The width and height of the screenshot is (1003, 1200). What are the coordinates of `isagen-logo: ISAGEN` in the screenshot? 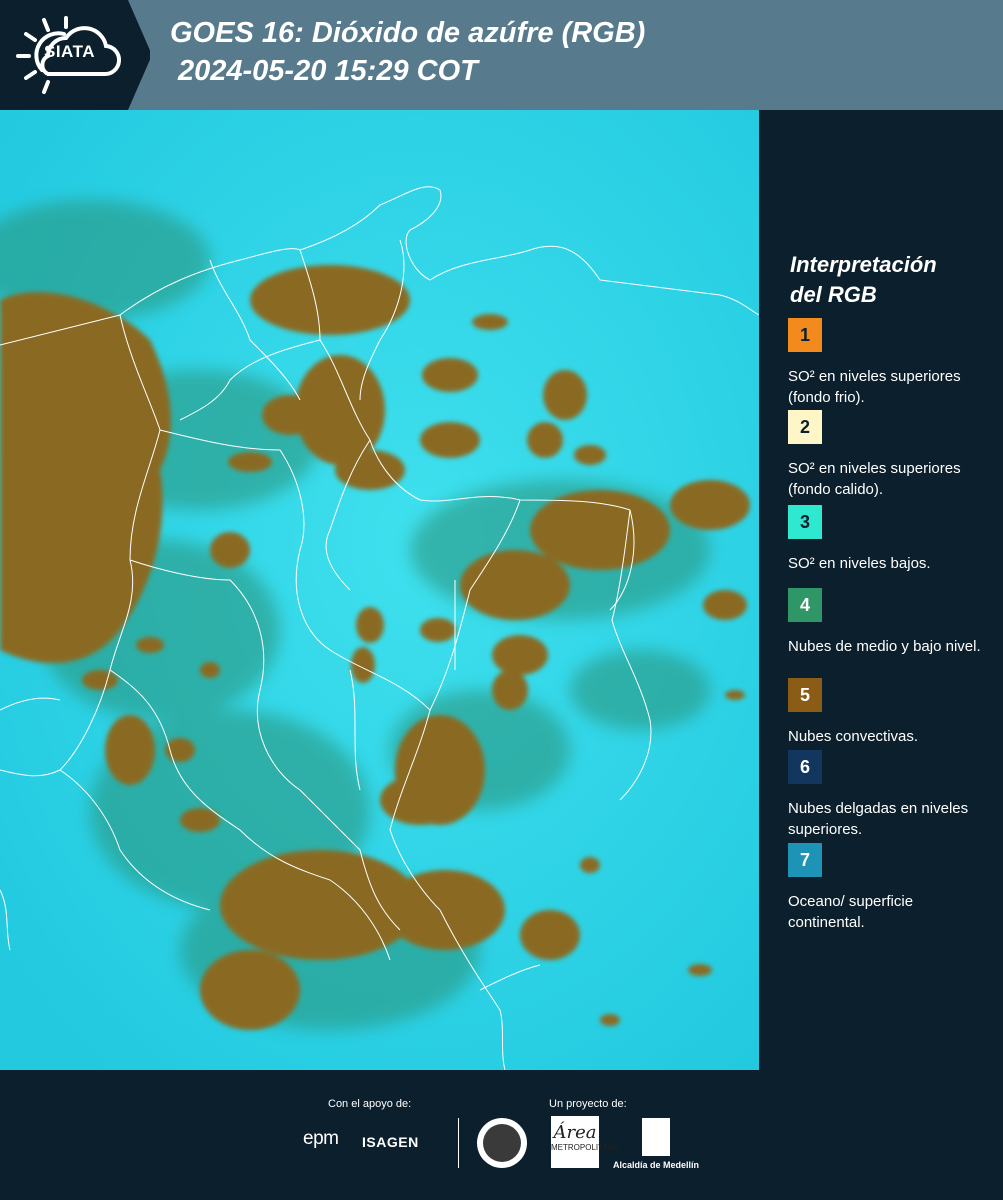 It's located at (390, 1142).